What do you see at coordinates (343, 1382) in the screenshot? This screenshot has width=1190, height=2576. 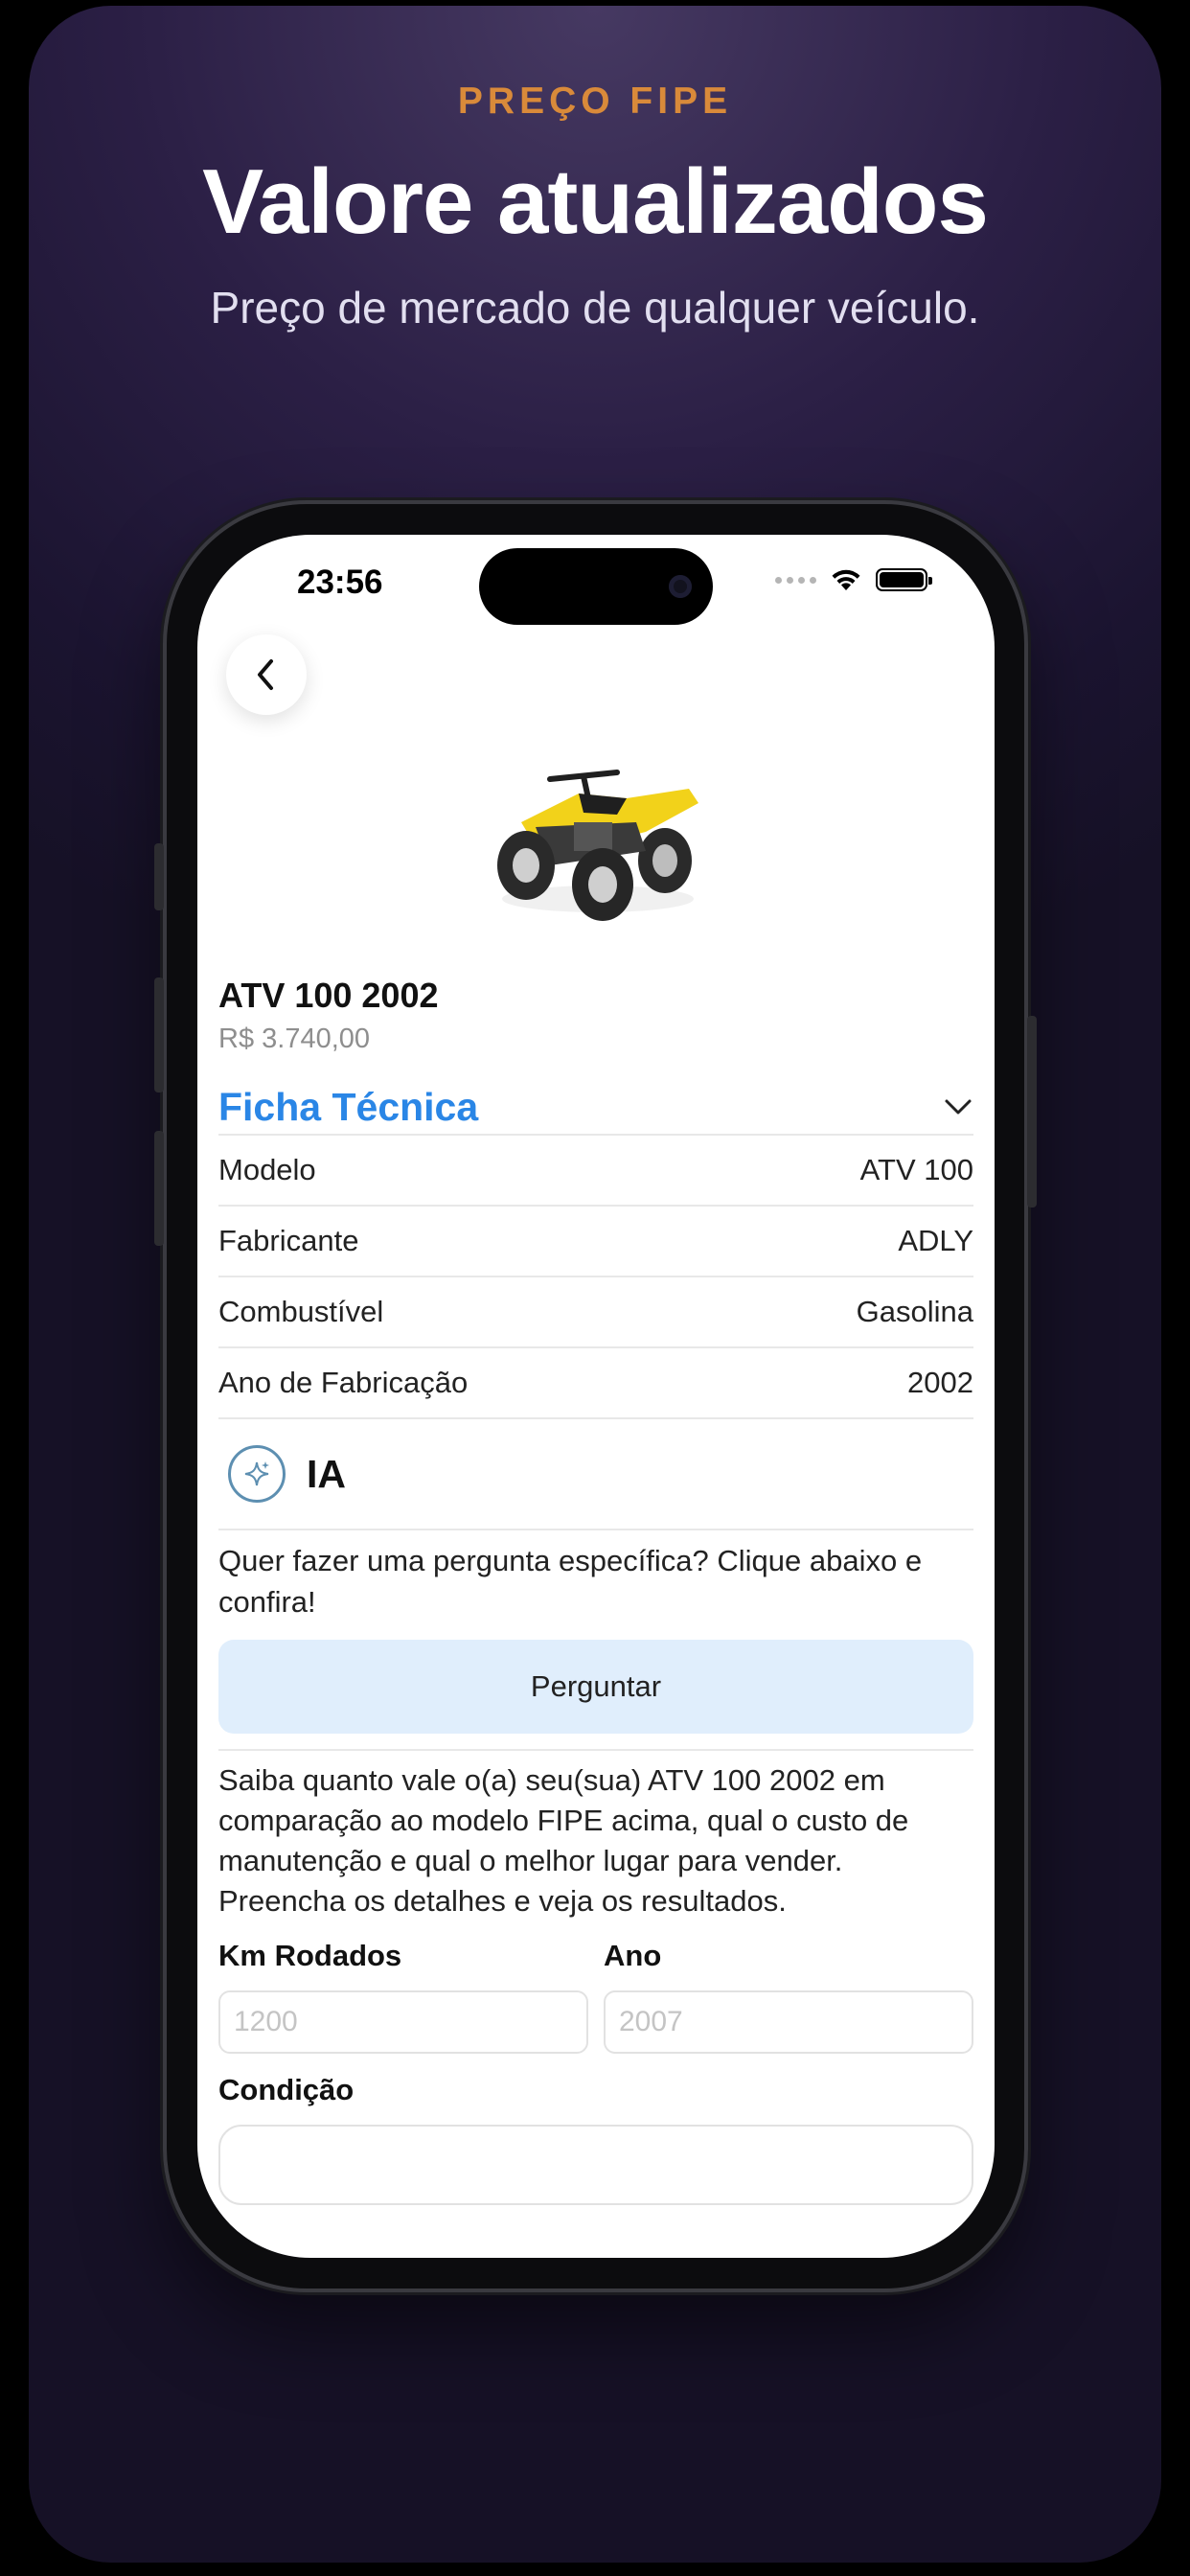 I see `spec-label: Ano de Fabricação` at bounding box center [343, 1382].